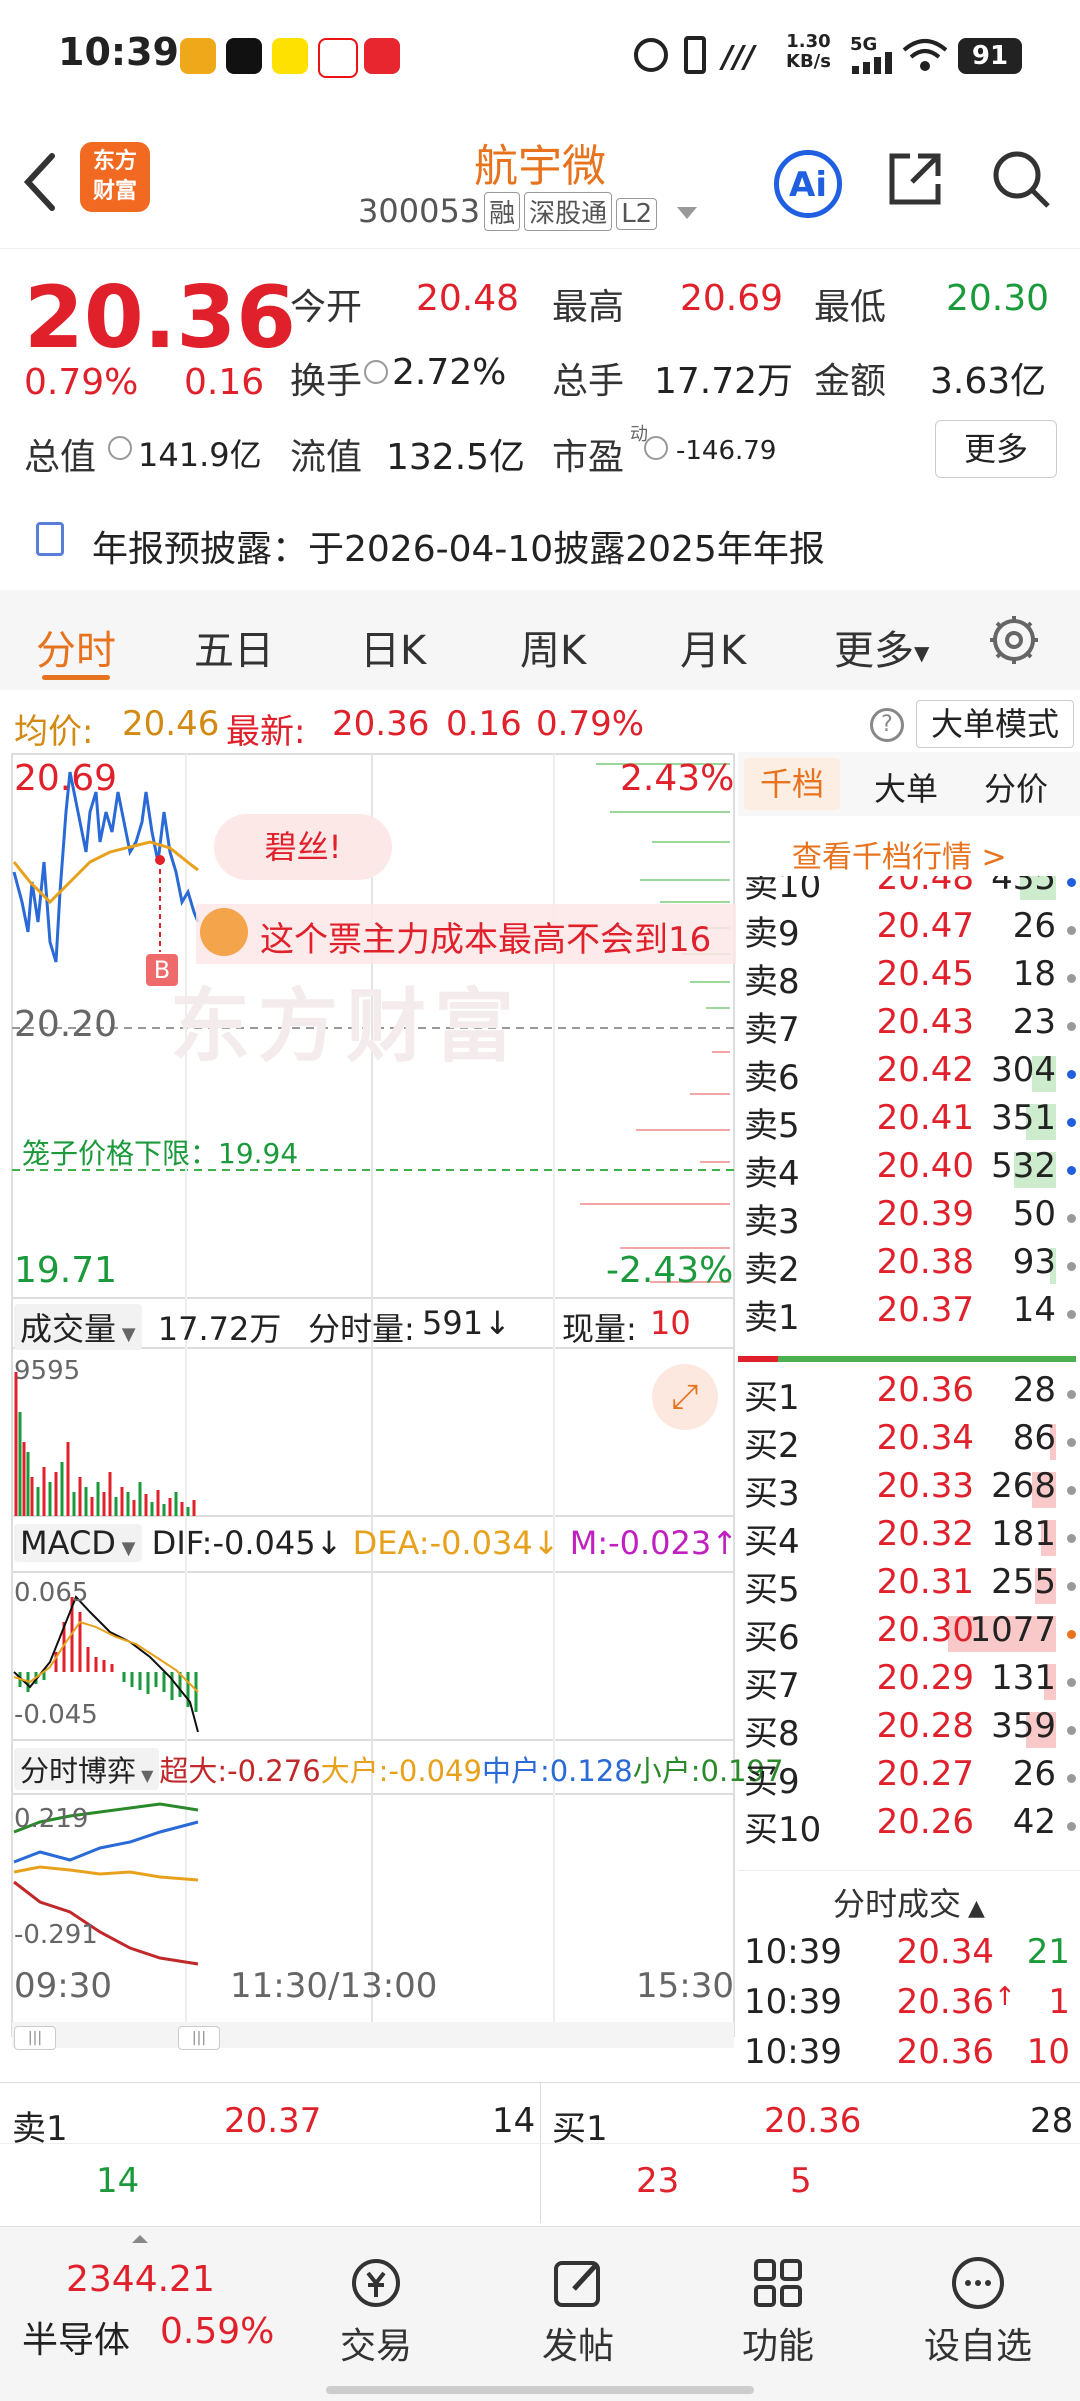 The image size is (1080, 2401). Describe the element at coordinates (783, 1830) in the screenshot. I see `level-label: 买10` at that location.